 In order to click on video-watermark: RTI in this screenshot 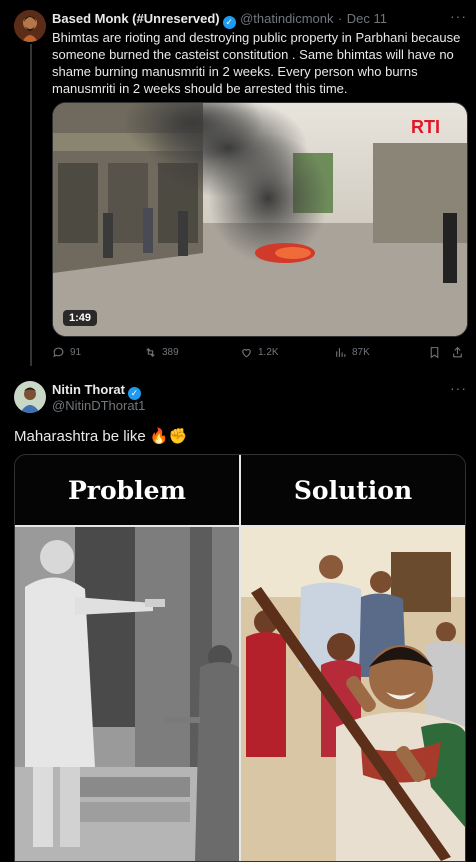, I will do `click(425, 127)`.